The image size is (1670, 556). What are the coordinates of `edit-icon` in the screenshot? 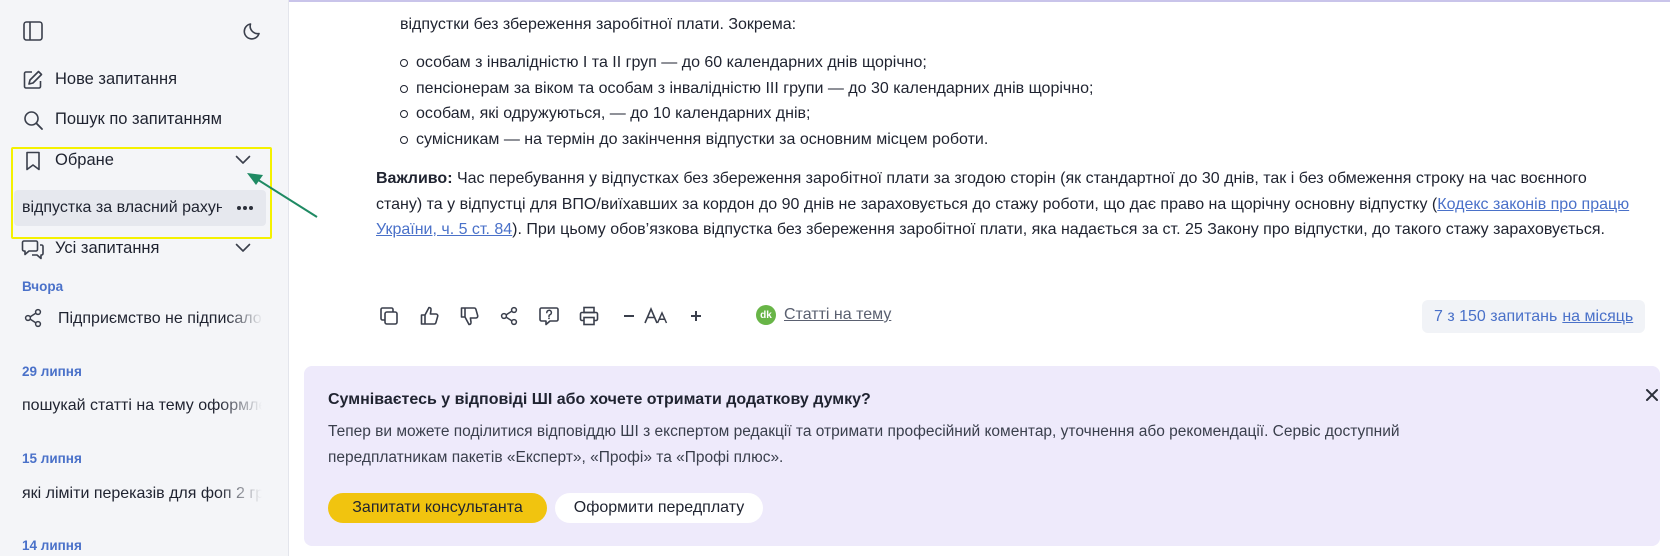 It's located at (33, 80).